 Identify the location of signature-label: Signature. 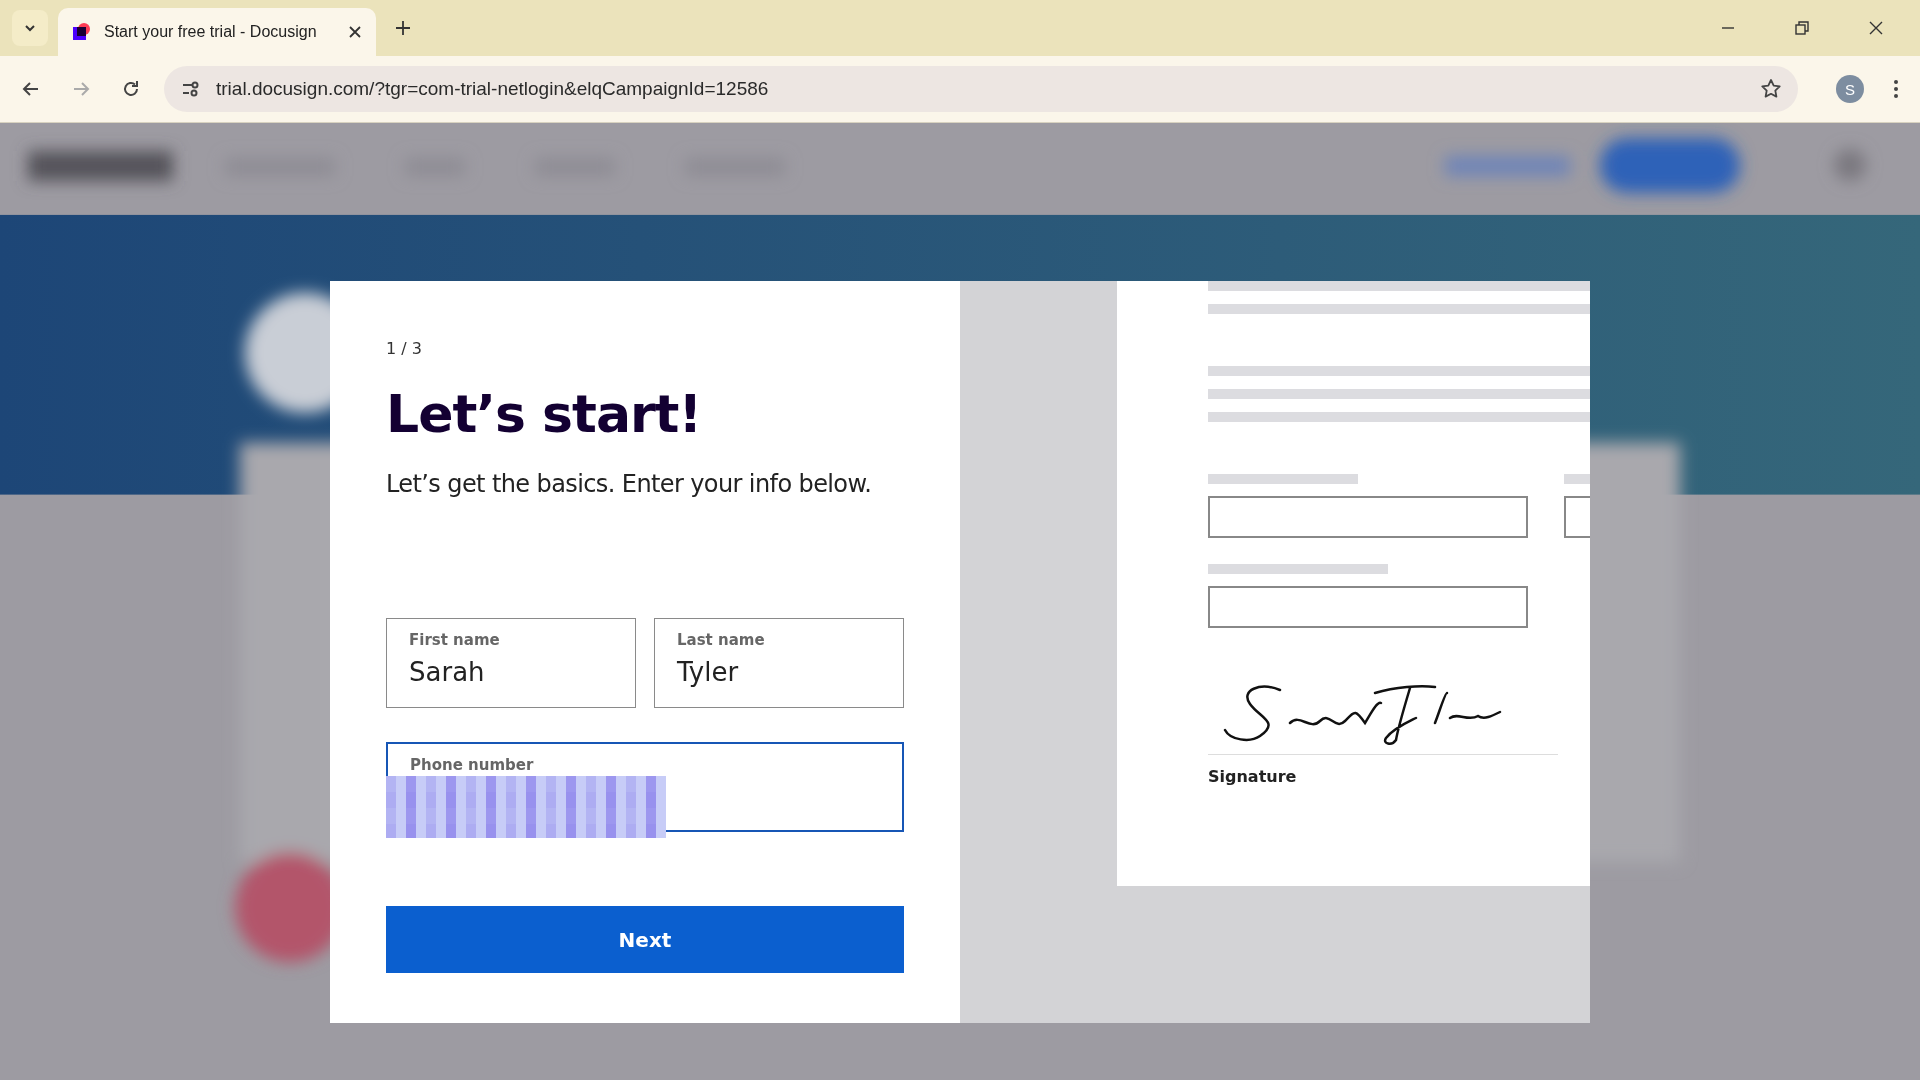
(1253, 776).